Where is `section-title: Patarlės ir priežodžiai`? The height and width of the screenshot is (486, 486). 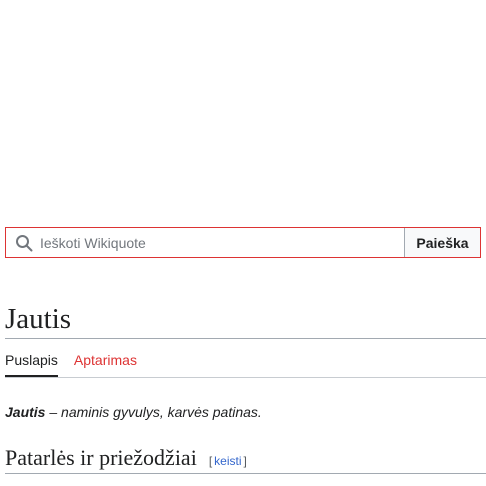 section-title: Patarlės ir priežodžiai is located at coordinates (101, 457).